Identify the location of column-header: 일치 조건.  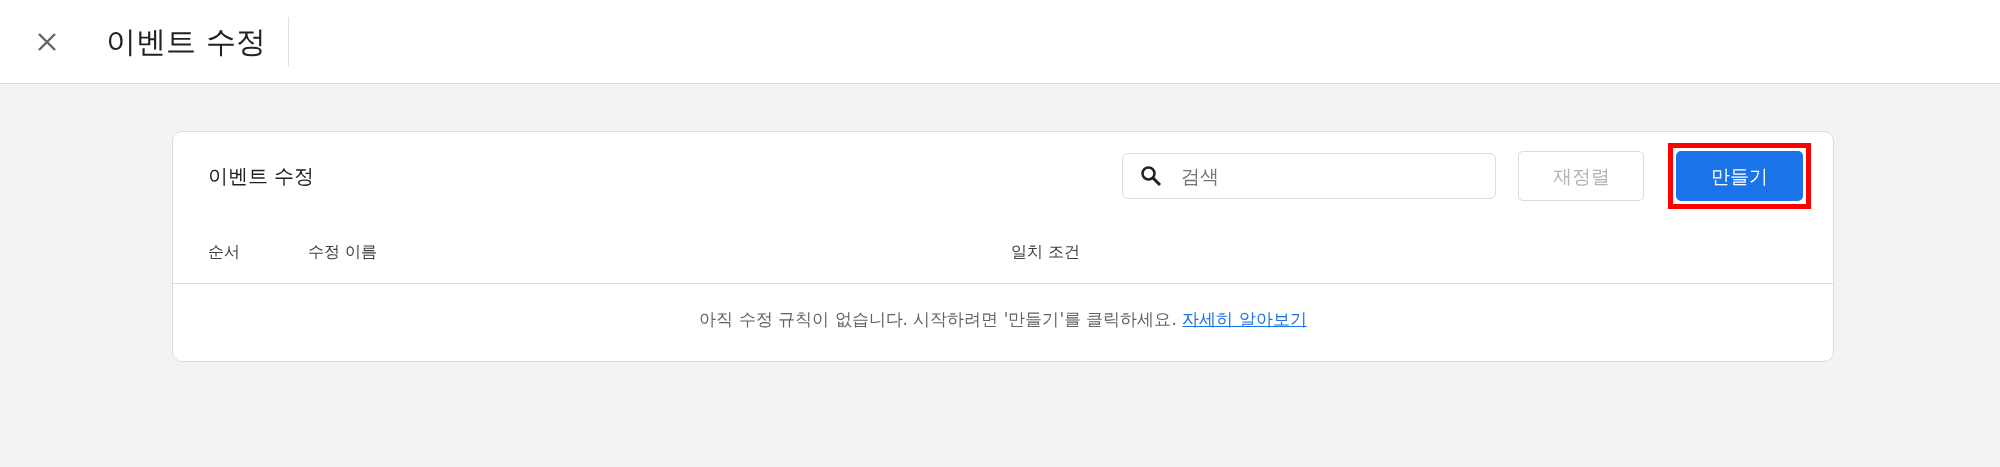
(1046, 251).